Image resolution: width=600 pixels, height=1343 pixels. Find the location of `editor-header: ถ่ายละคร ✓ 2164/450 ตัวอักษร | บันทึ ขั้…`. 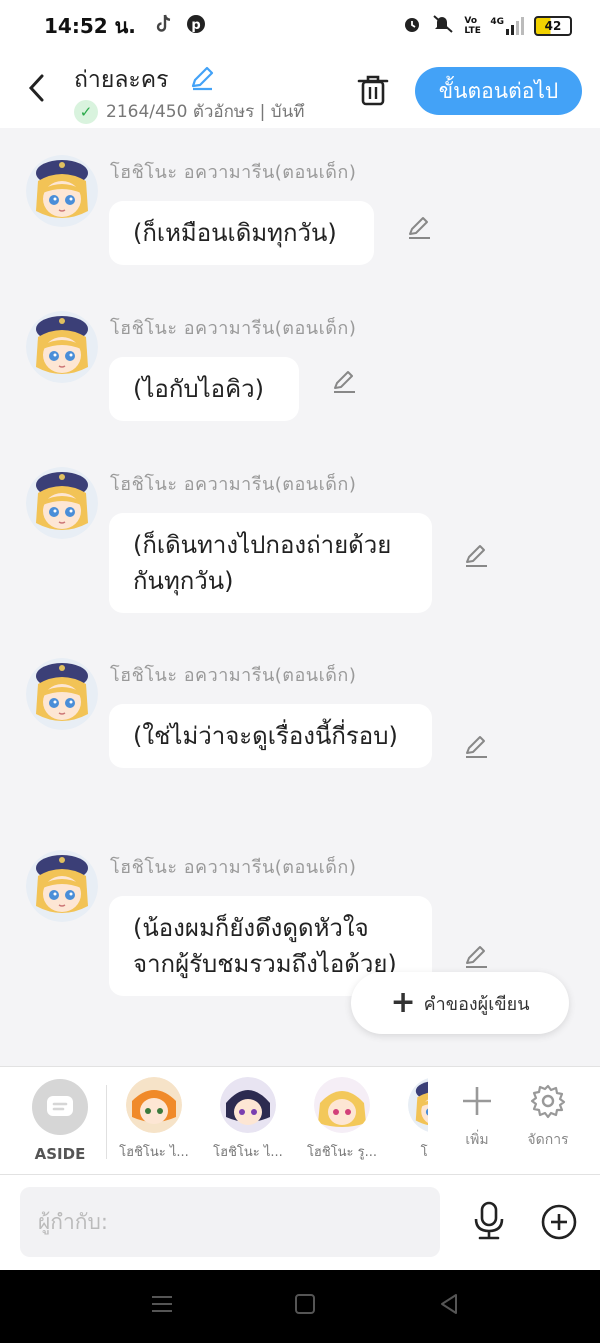

editor-header: ถ่ายละคร ✓ 2164/450 ตัวอักษร | บันทึ ขั้… is located at coordinates (300, 90).